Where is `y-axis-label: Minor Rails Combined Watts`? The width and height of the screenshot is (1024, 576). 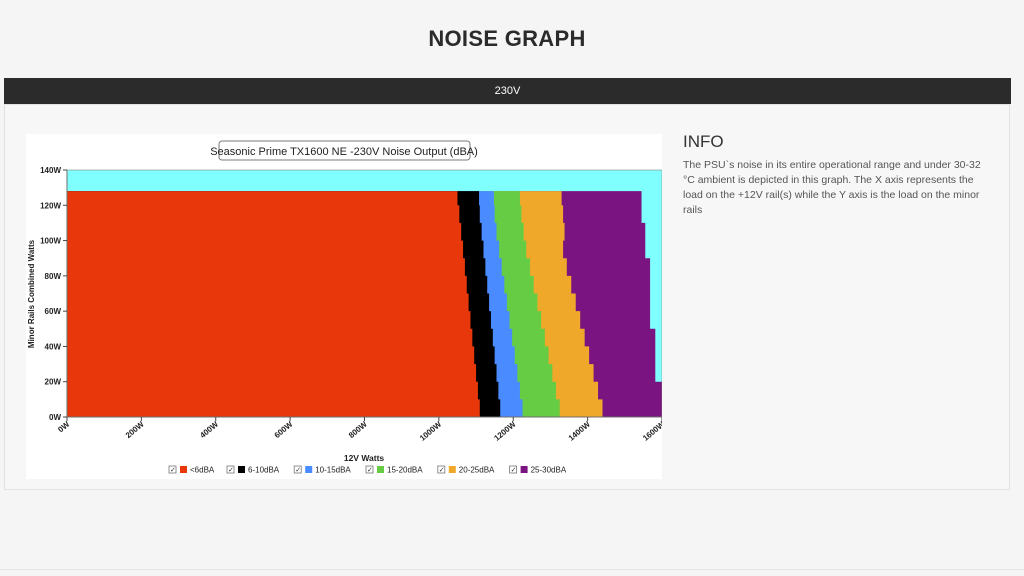
y-axis-label: Minor Rails Combined Watts is located at coordinates (31, 293).